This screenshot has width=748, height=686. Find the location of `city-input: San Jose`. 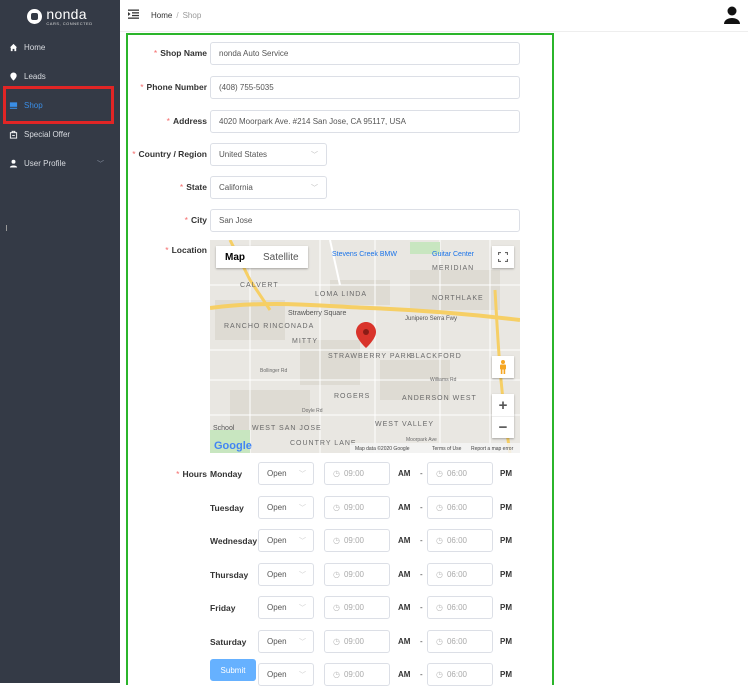

city-input: San Jose is located at coordinates (365, 220).